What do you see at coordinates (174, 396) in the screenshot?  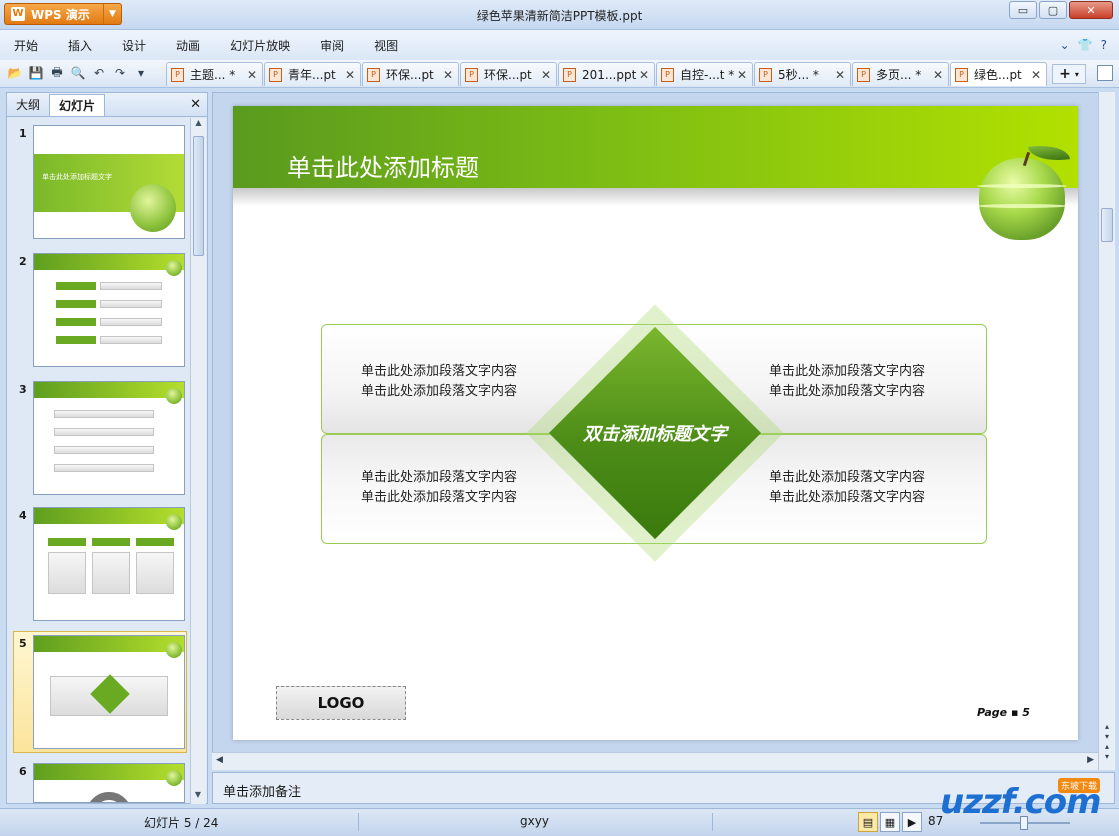 I see `apple-icon` at bounding box center [174, 396].